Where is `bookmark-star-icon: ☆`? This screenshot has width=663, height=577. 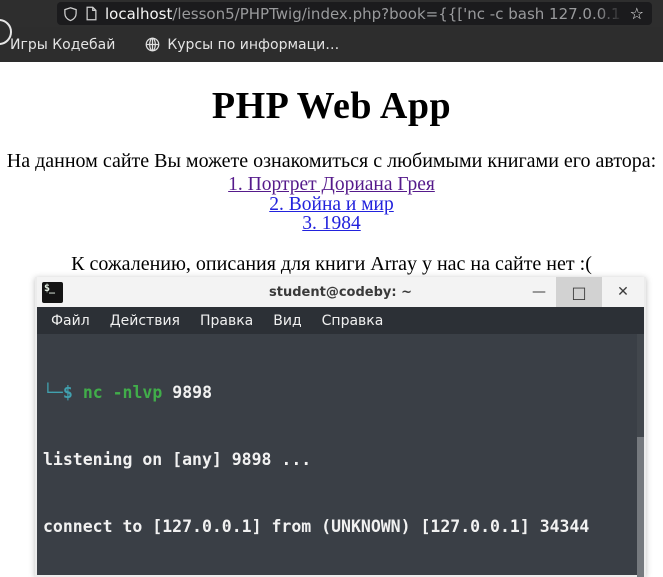 bookmark-star-icon: ☆ is located at coordinates (638, 13).